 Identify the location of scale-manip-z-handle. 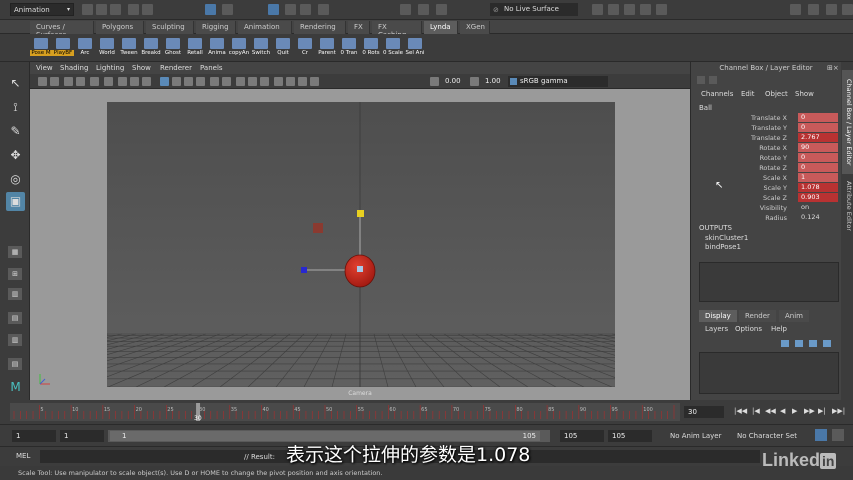
(304, 270).